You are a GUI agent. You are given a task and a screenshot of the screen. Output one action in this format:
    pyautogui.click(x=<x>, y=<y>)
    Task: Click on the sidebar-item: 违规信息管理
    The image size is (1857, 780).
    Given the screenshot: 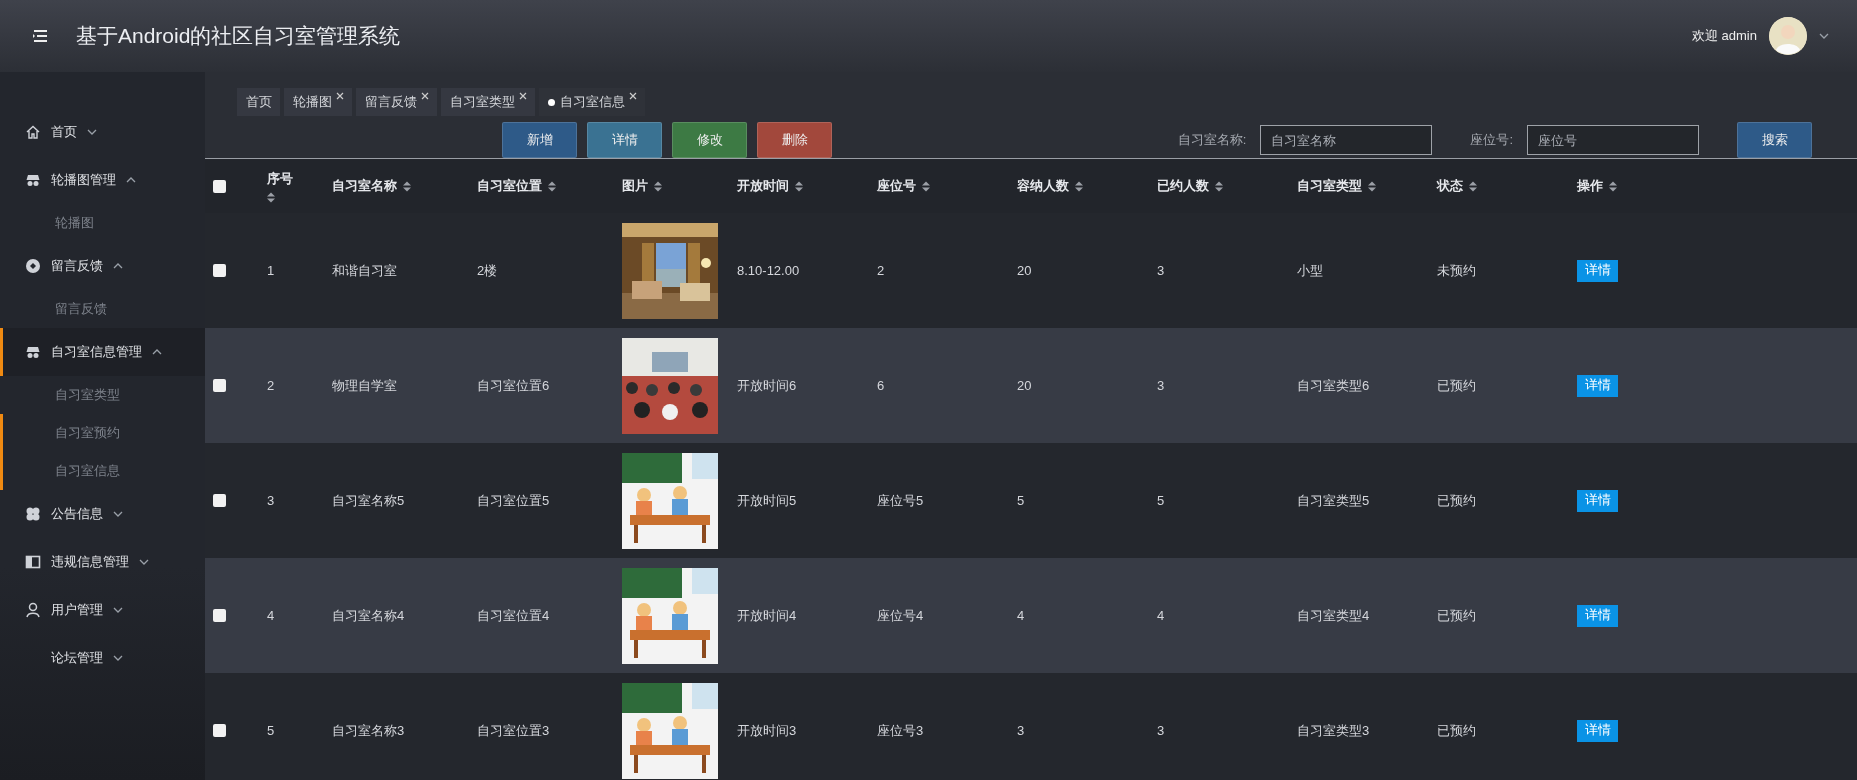 What is the action you would take?
    pyautogui.click(x=102, y=562)
    